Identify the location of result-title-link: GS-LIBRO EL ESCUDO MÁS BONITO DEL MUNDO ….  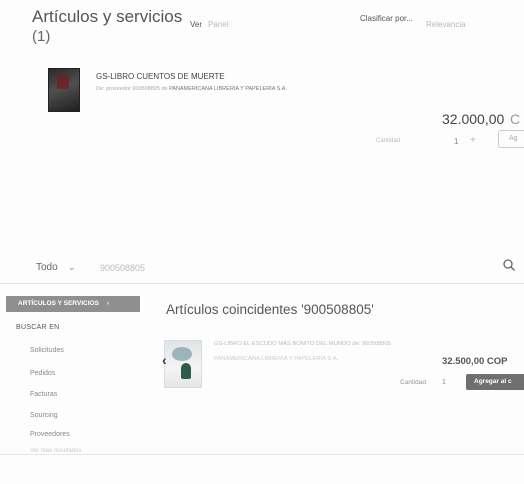
(302, 344).